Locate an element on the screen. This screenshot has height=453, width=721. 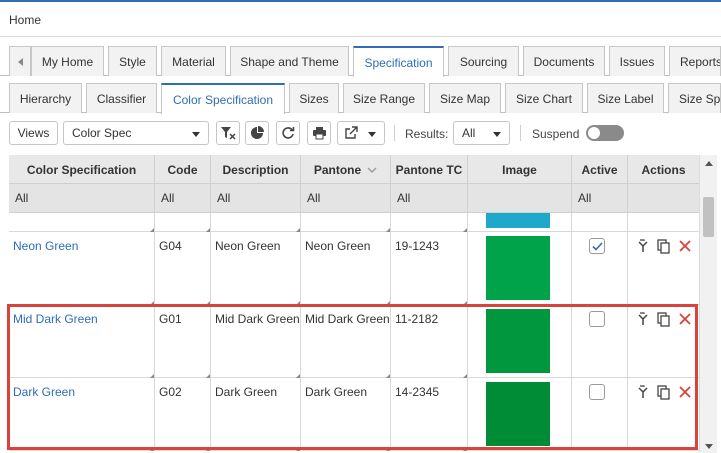
tab-shape-and-theme: Shape and Theme is located at coordinates (289, 61).